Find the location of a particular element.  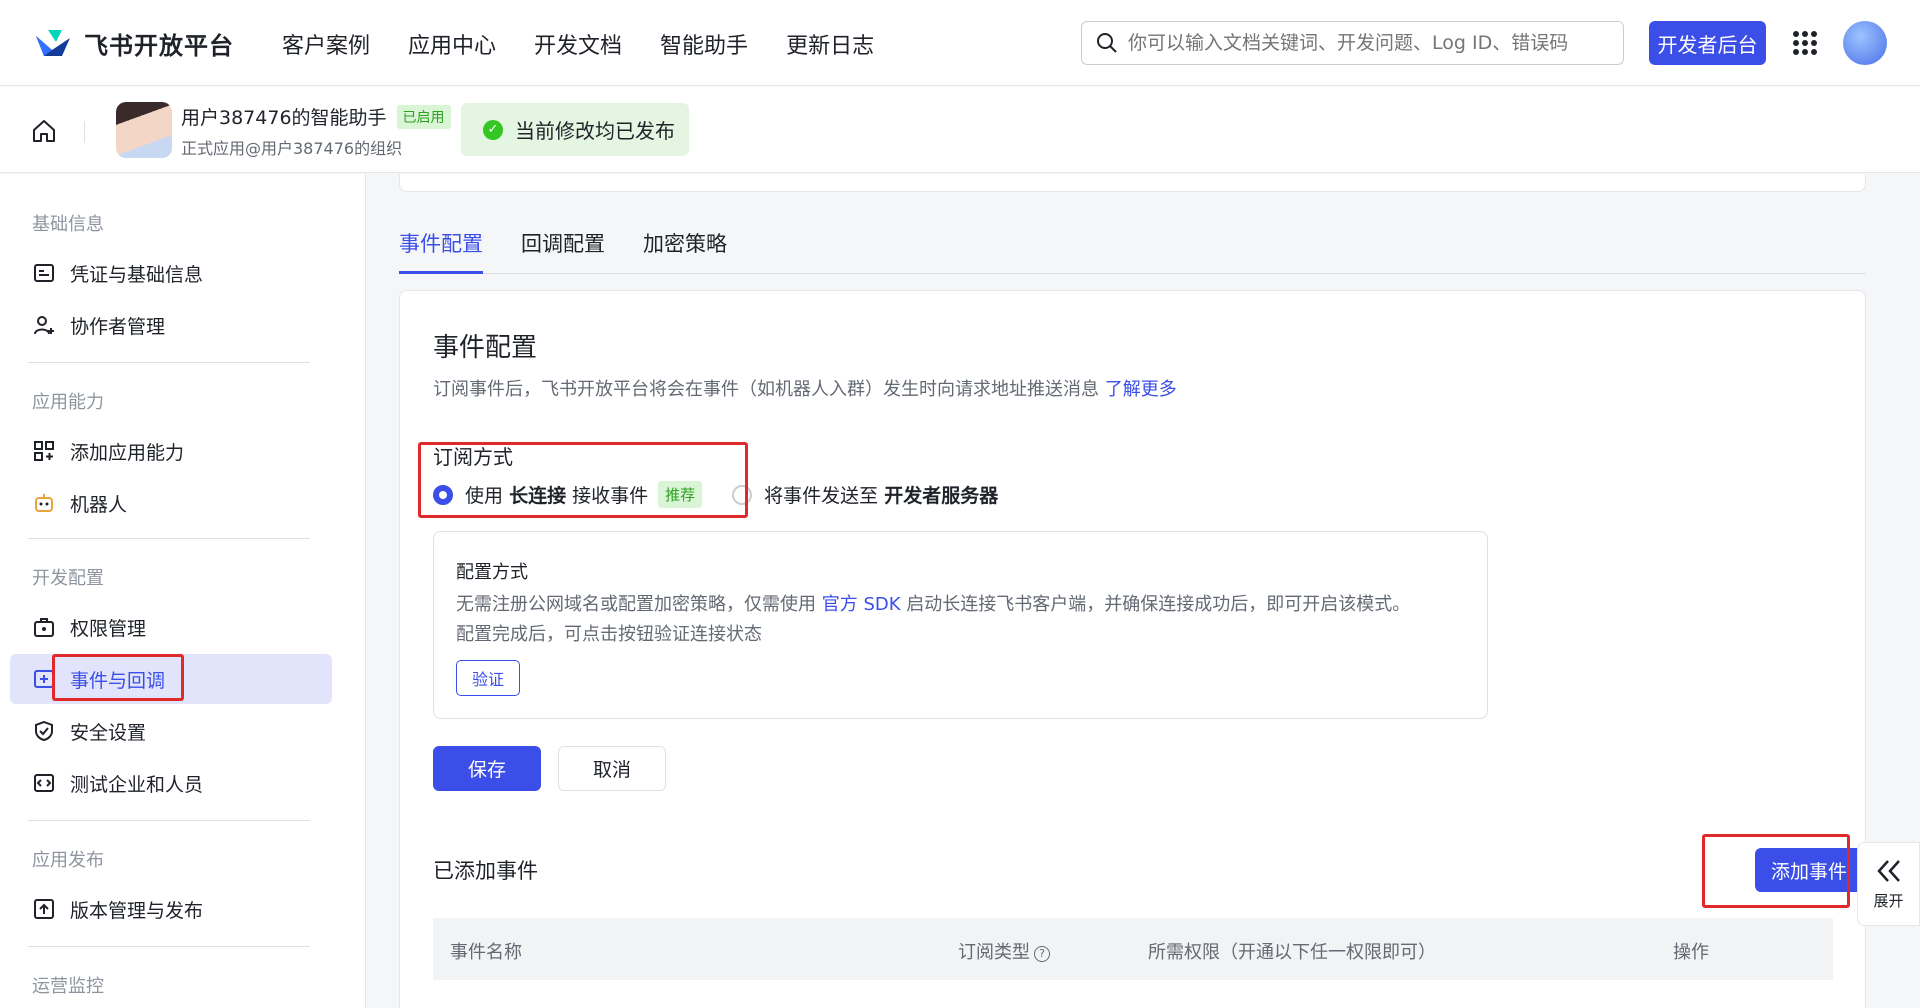

sidebar-item-versions: 版本管理与发布 is located at coordinates (171, 909).